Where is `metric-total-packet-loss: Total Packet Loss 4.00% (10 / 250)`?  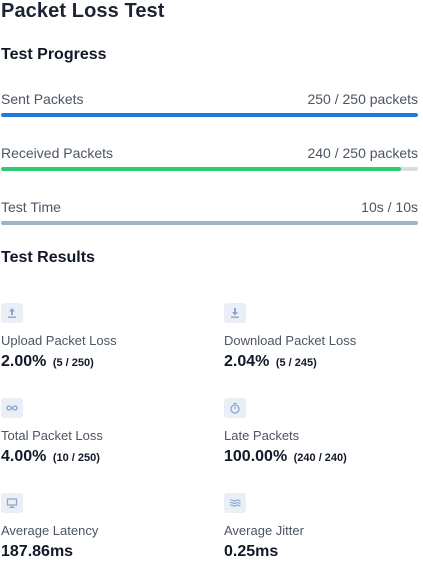 metric-total-packet-loss: Total Packet Loss 4.00% (10 / 250) is located at coordinates (96, 434).